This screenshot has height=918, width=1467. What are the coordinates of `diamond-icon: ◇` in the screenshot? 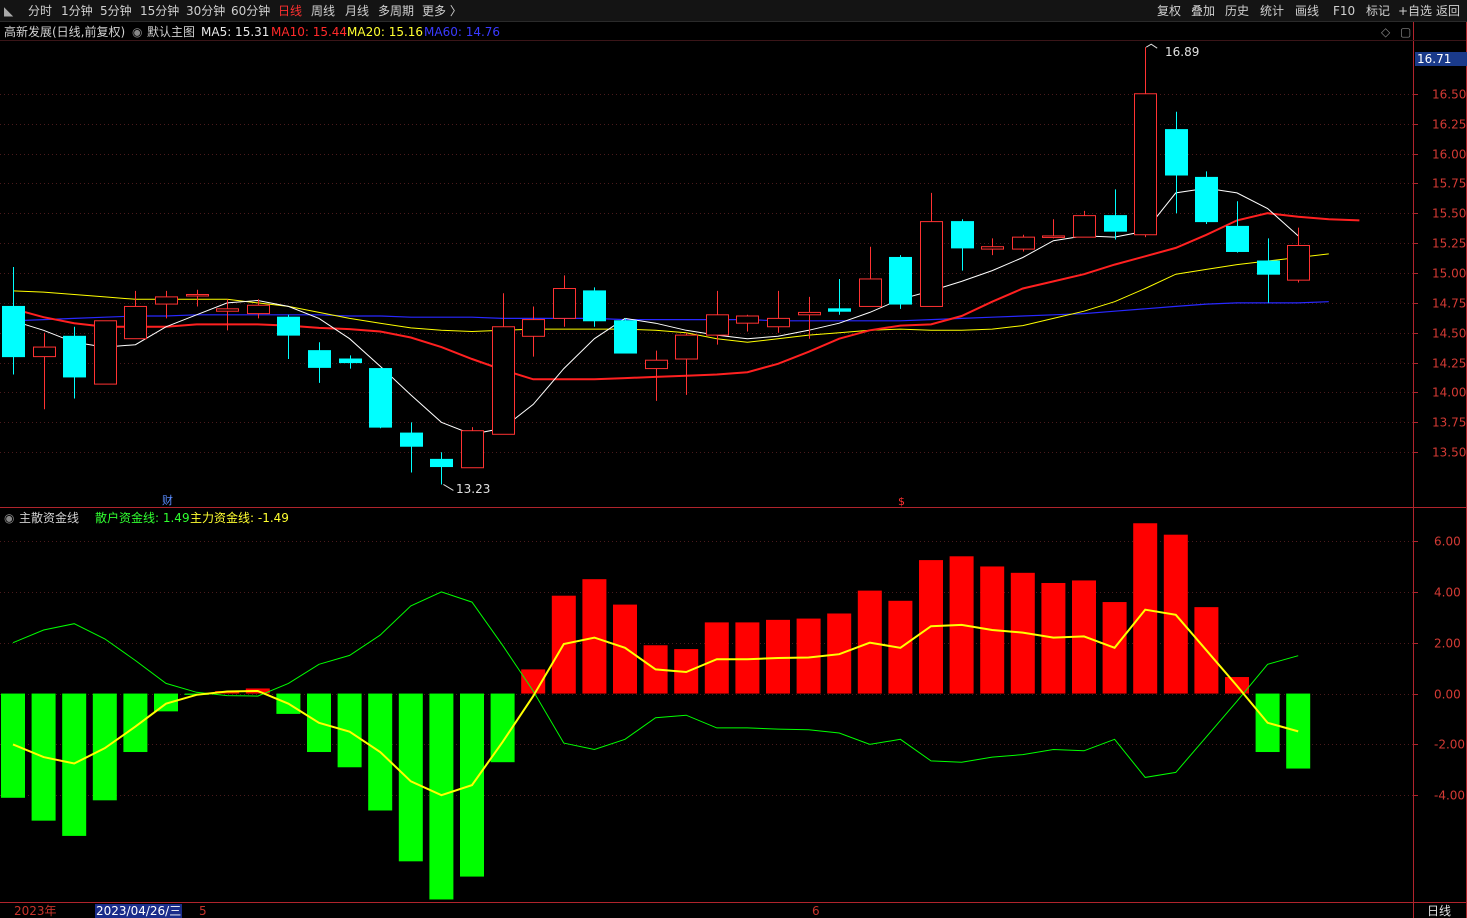 It's located at (1385, 32).